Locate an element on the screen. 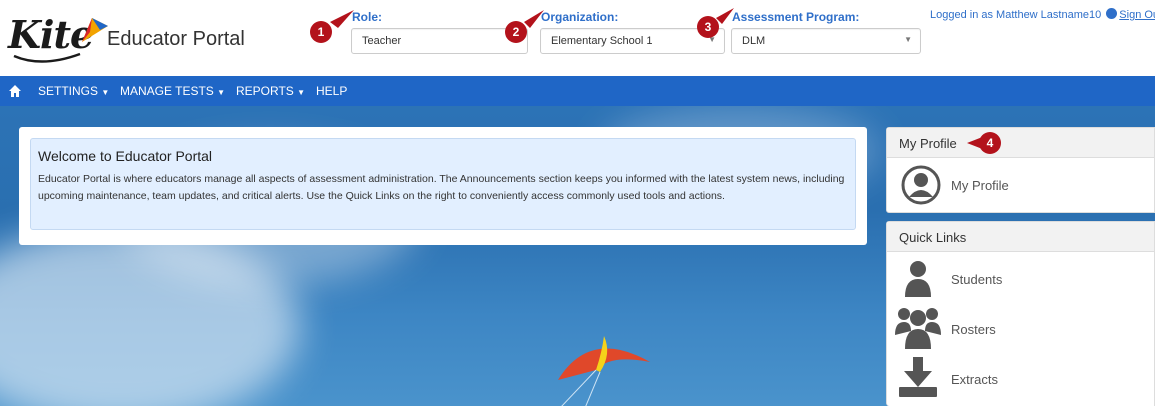 This screenshot has height=406, width=1155. user-circle-icon is located at coordinates (1112, 13).